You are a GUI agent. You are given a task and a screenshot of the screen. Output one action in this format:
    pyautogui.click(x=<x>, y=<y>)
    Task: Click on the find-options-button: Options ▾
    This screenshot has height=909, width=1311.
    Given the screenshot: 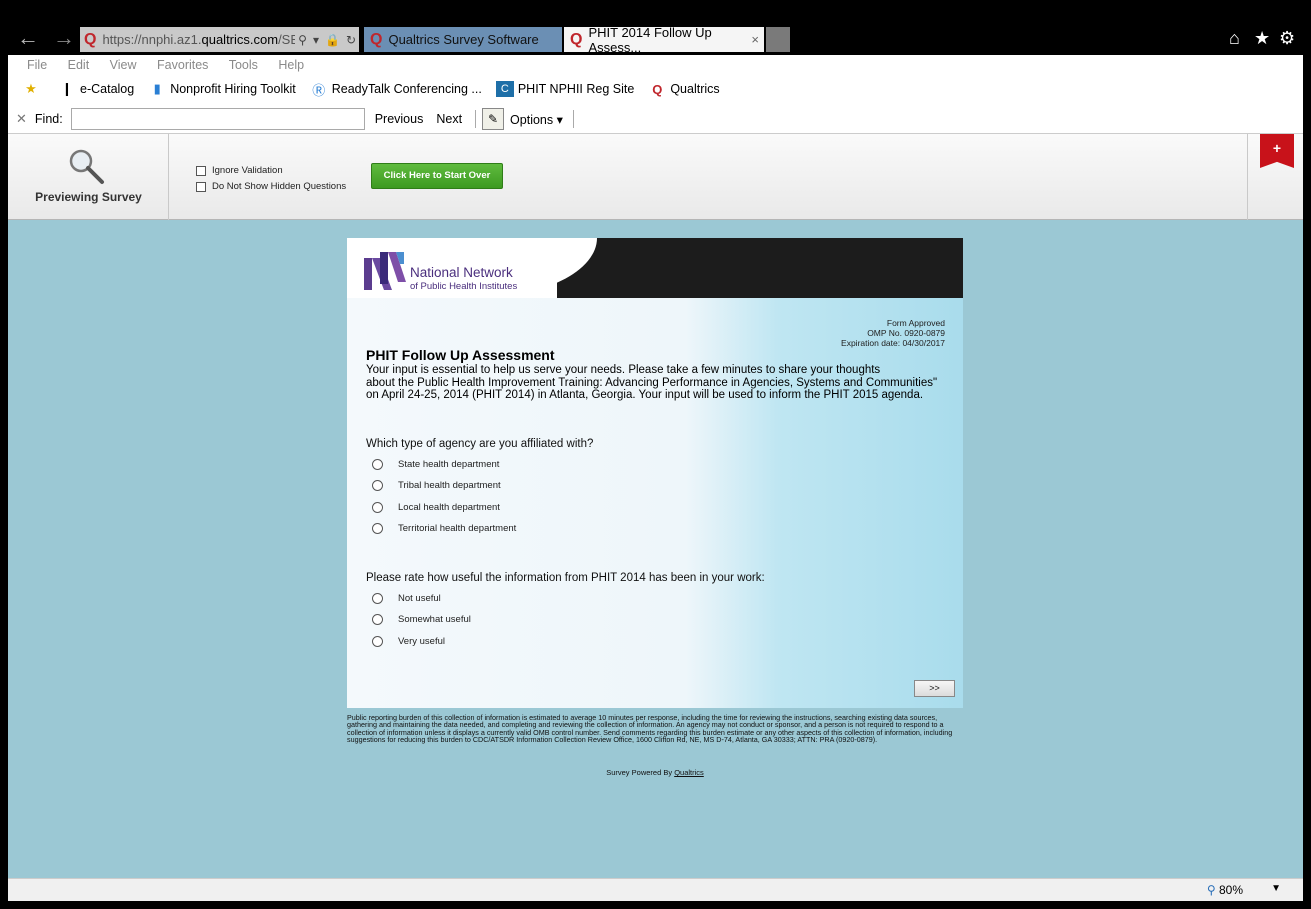 What is the action you would take?
    pyautogui.click(x=536, y=119)
    